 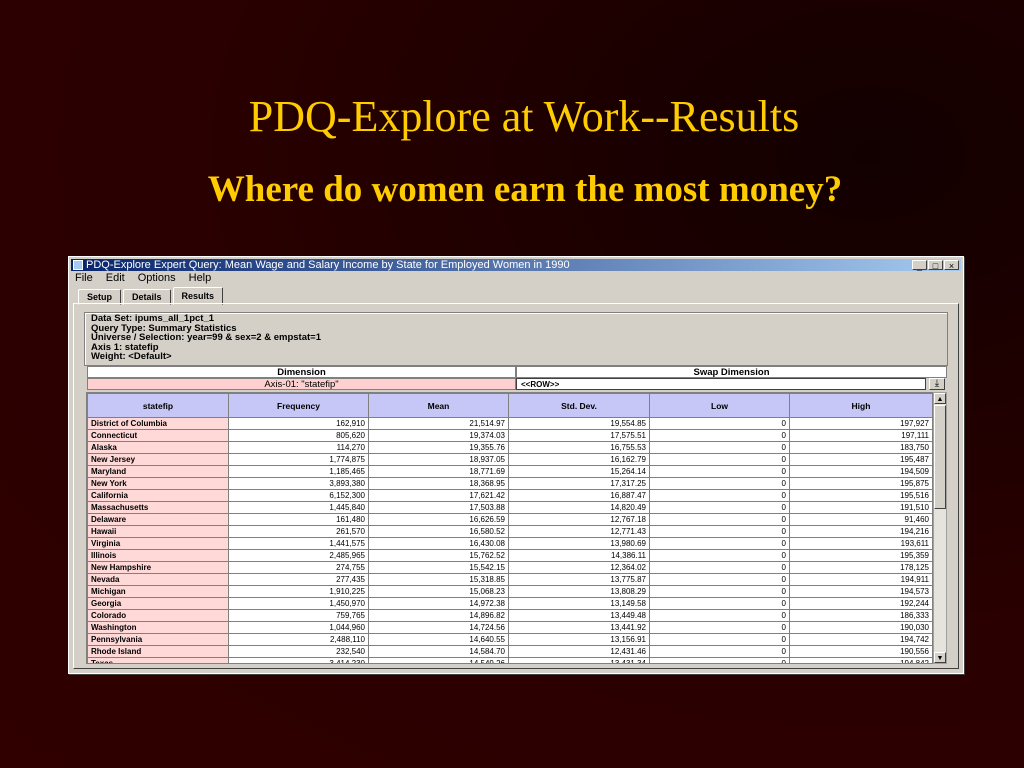 What do you see at coordinates (438, 555) in the screenshot?
I see `value-cell: 15,762.52` at bounding box center [438, 555].